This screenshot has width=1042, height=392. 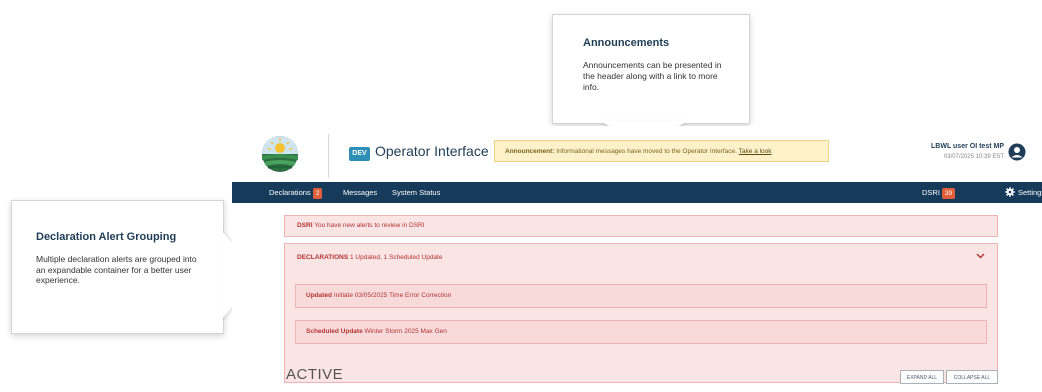 What do you see at coordinates (626, 43) in the screenshot?
I see `announcements-callout-title: Announcements` at bounding box center [626, 43].